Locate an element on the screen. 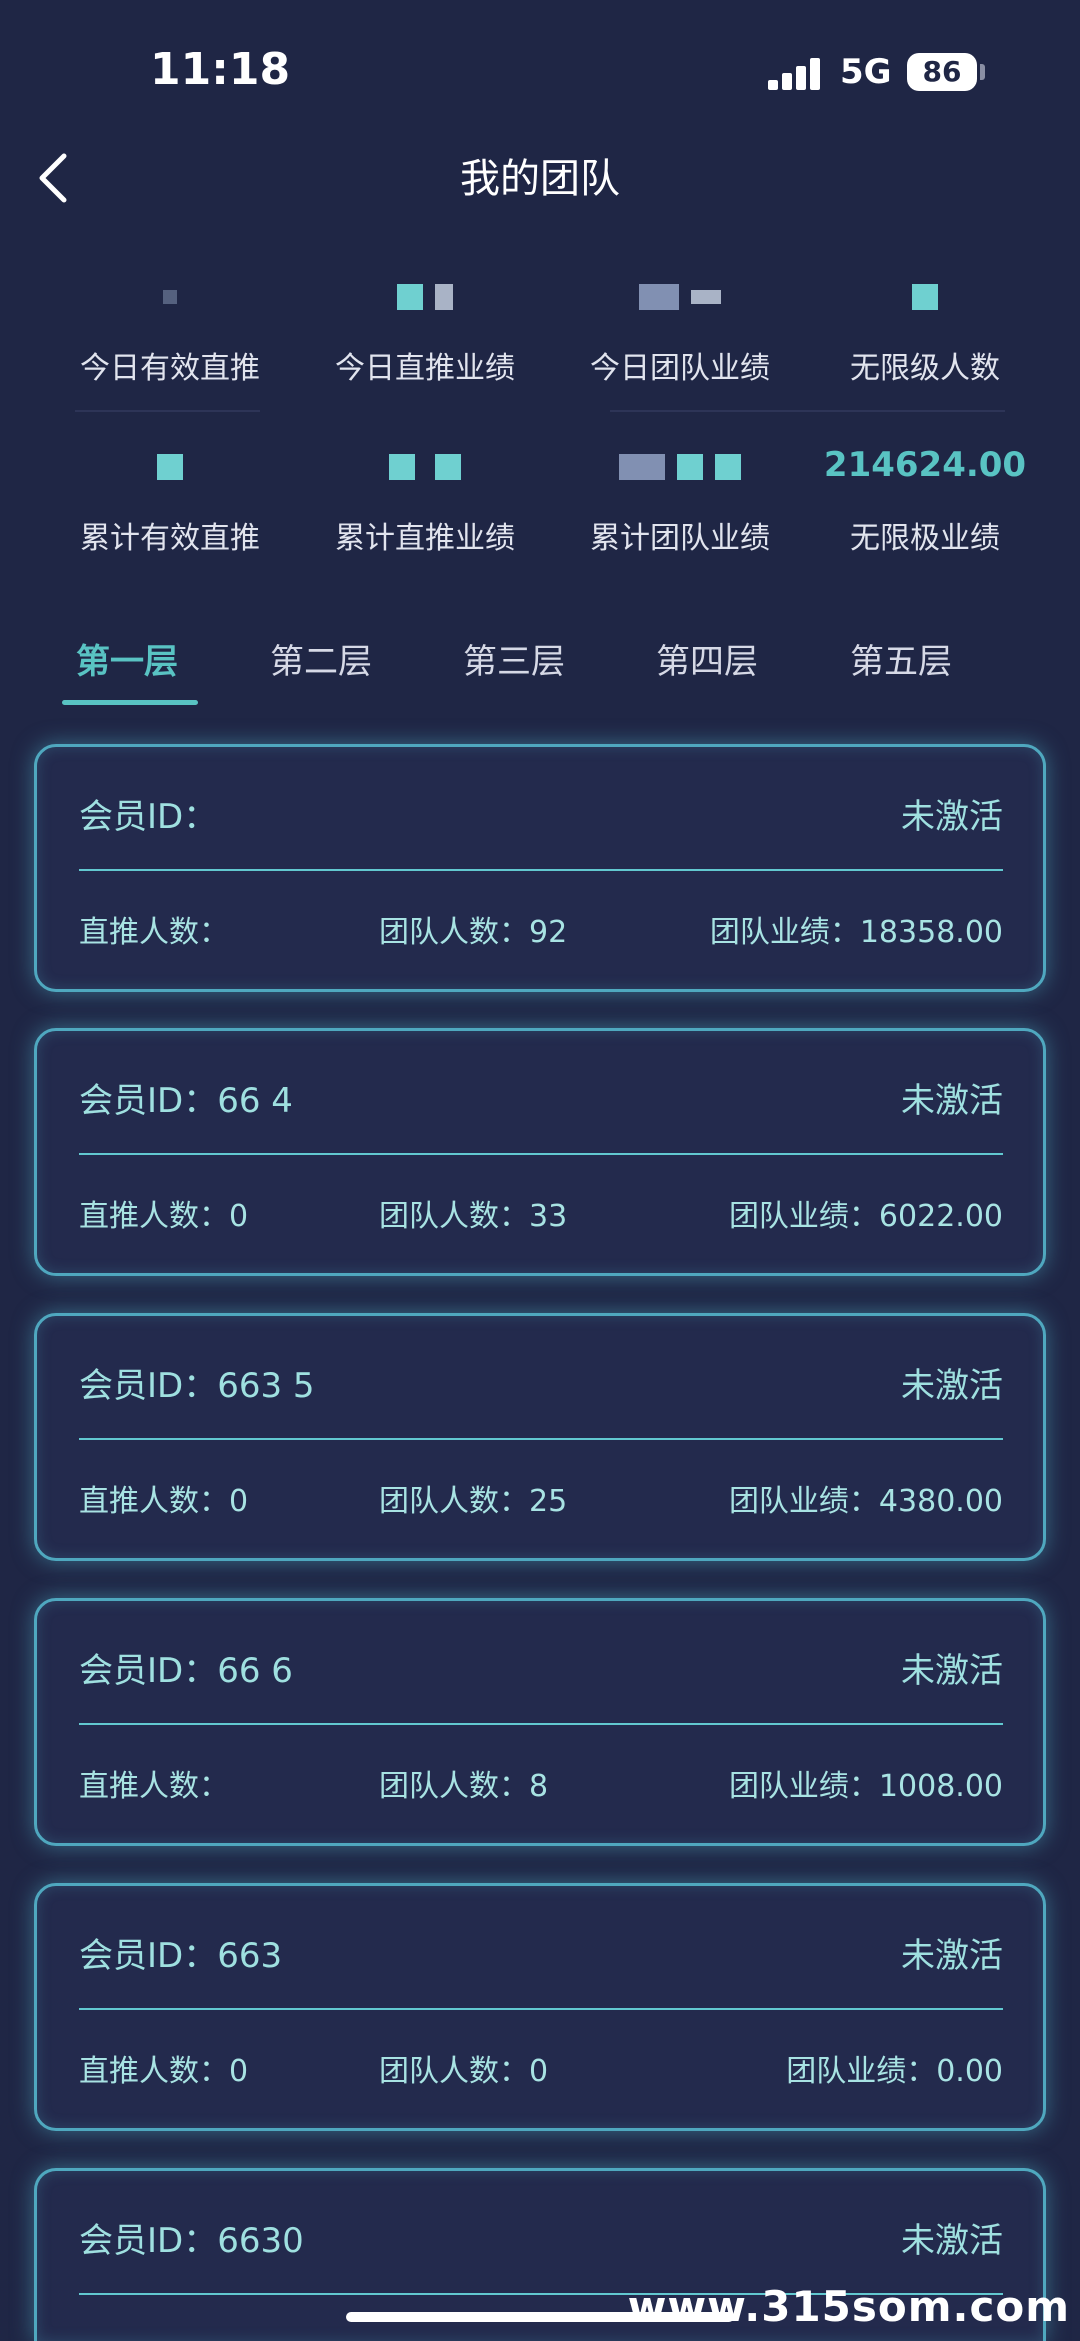 This screenshot has height=2341, width=1080. watermark-text: www.315som.com is located at coordinates (848, 2306).